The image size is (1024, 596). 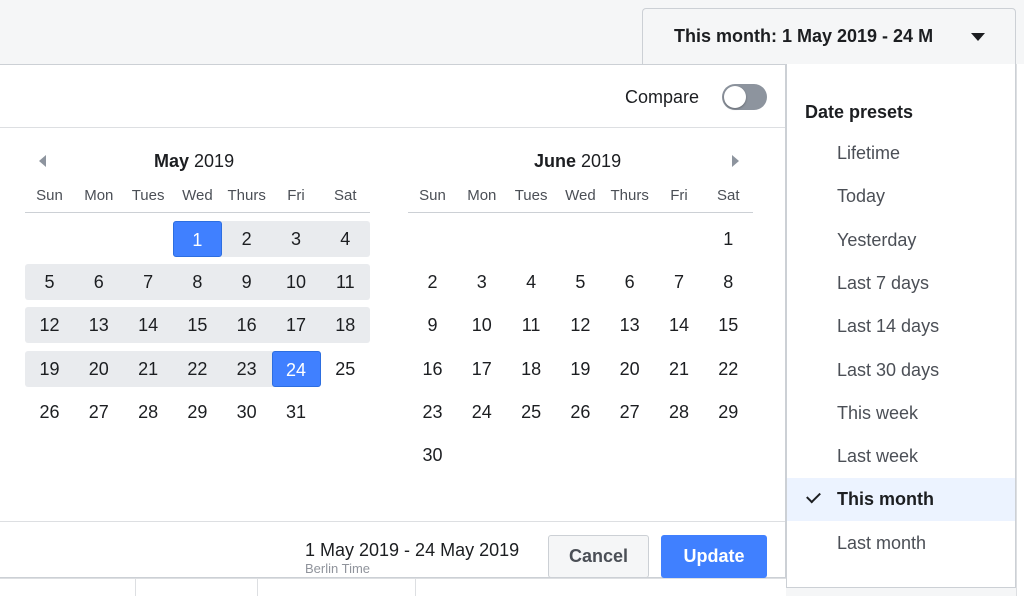 I want to click on preset-label: Last week, so click(x=878, y=456).